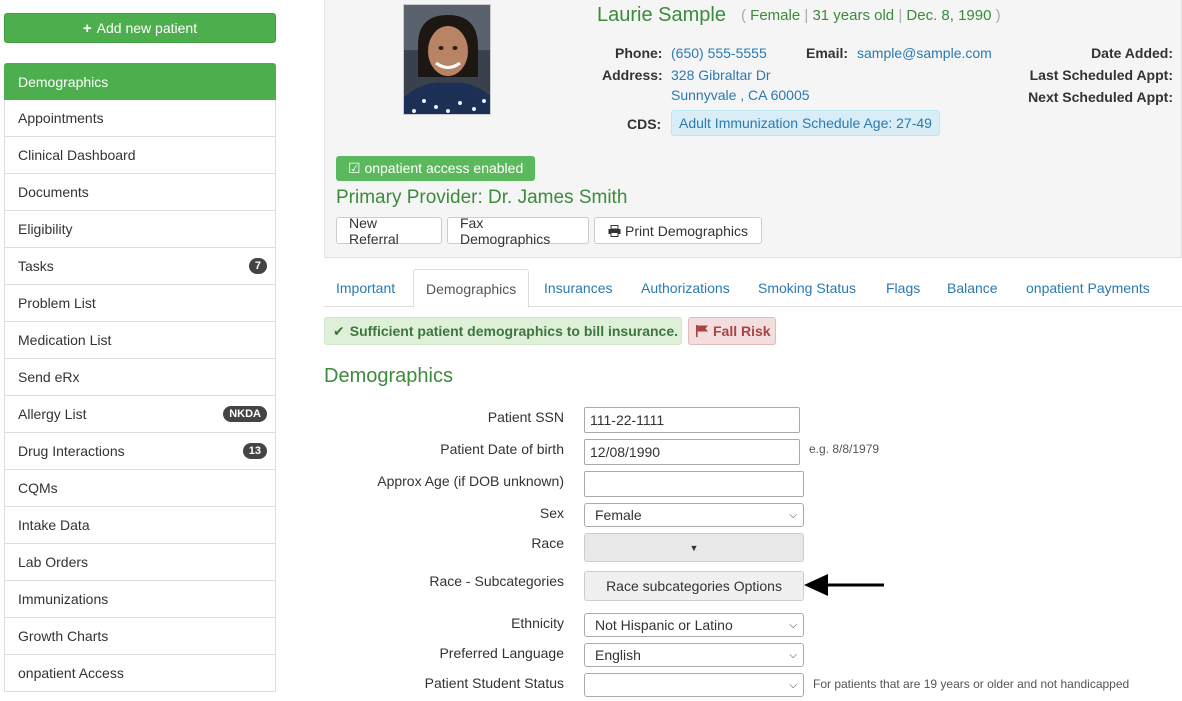  Describe the element at coordinates (685, 288) in the screenshot. I see `tab-authorizations: Authorizations` at that location.